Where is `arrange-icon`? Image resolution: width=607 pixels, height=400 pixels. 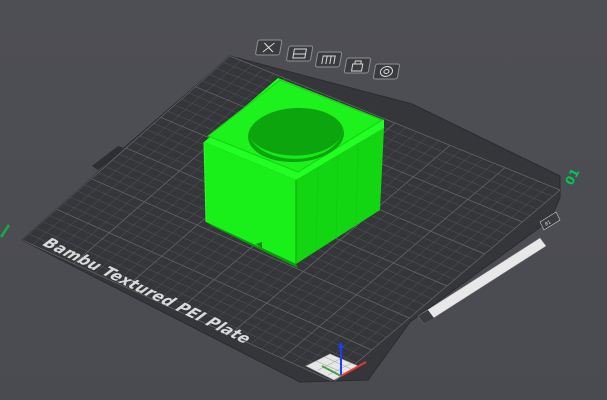
arrange-icon is located at coordinates (300, 53).